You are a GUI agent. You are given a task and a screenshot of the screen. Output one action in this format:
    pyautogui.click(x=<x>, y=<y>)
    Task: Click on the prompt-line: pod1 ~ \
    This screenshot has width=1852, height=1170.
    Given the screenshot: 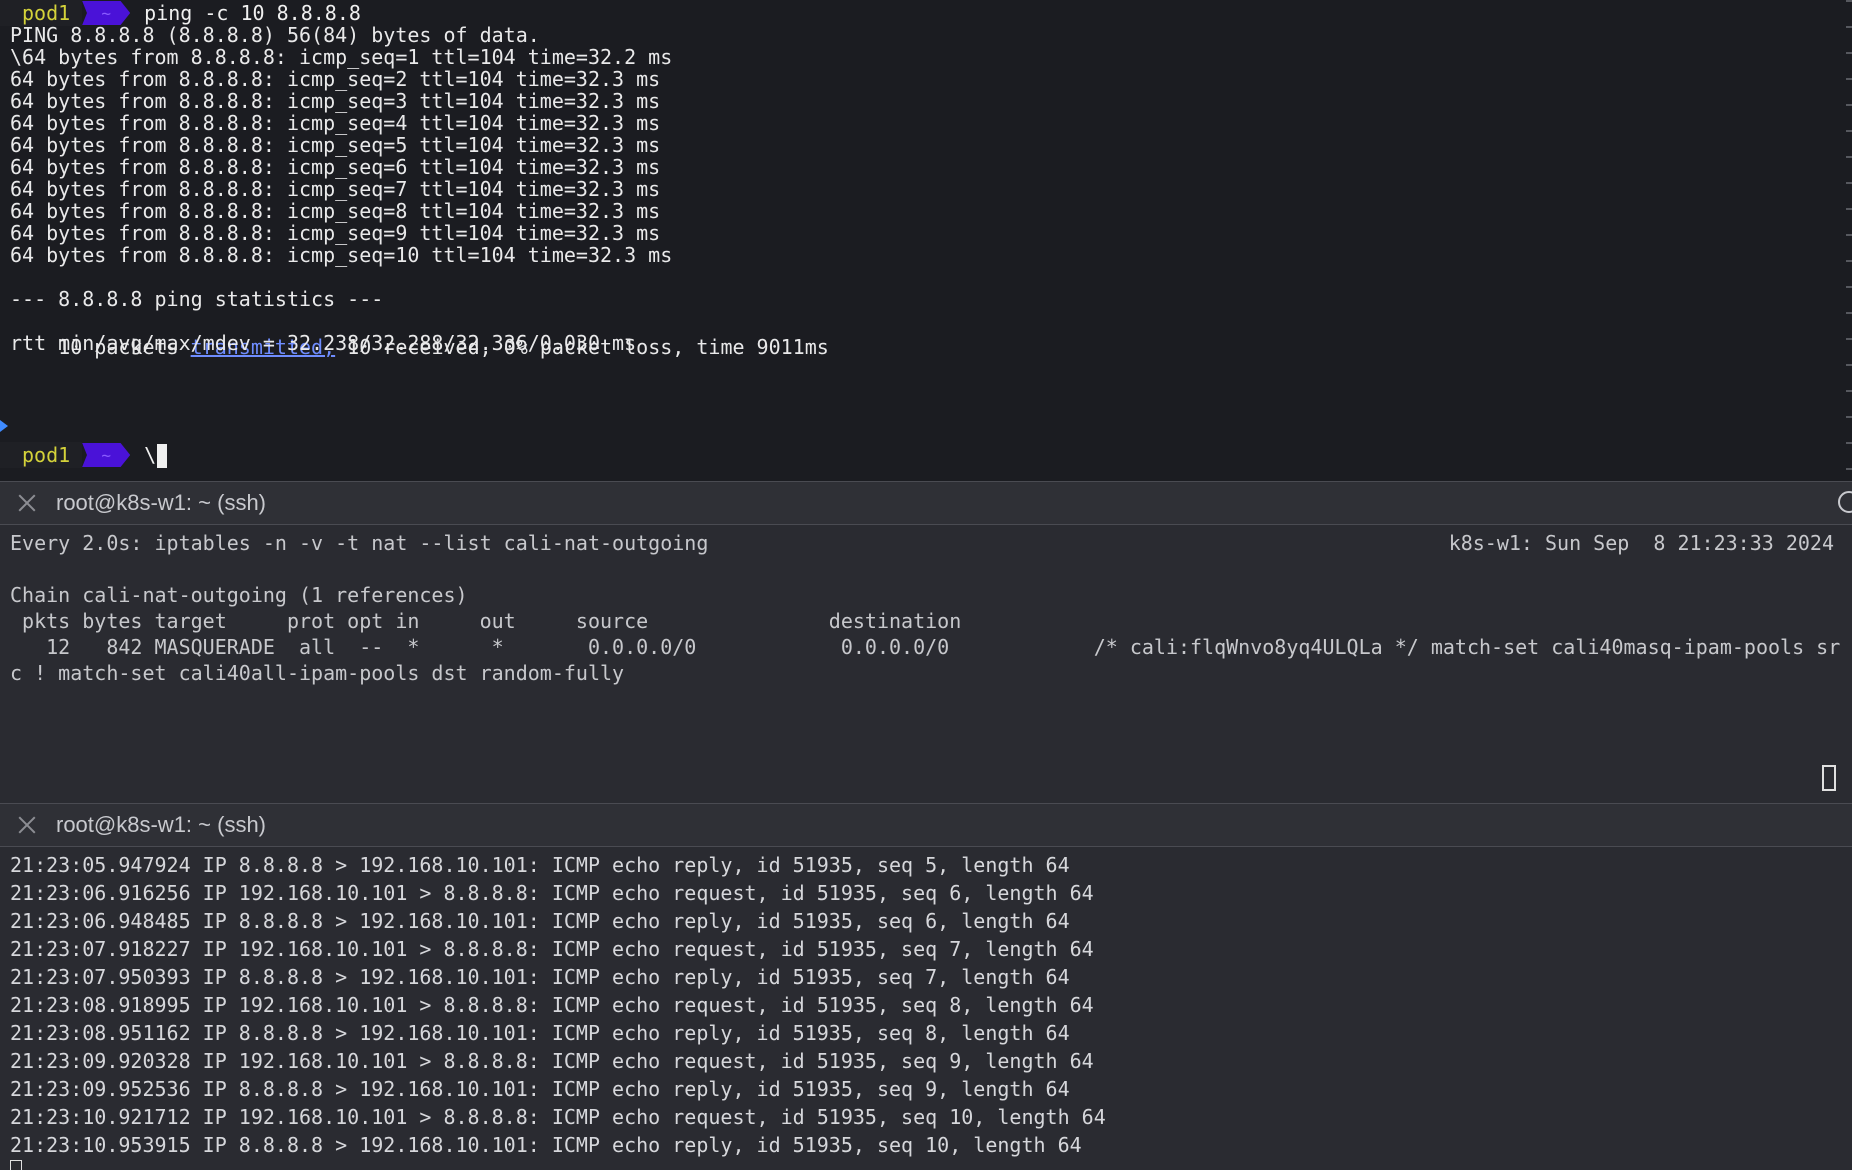 What is the action you would take?
    pyautogui.click(x=84, y=455)
    